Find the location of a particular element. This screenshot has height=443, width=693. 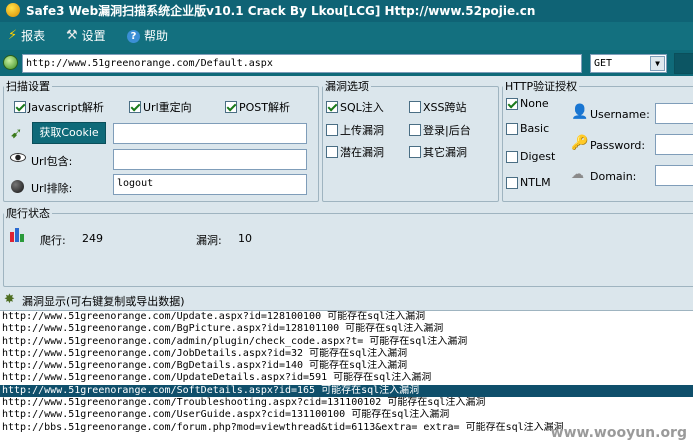

bar-chart-icon is located at coordinates (17, 235).